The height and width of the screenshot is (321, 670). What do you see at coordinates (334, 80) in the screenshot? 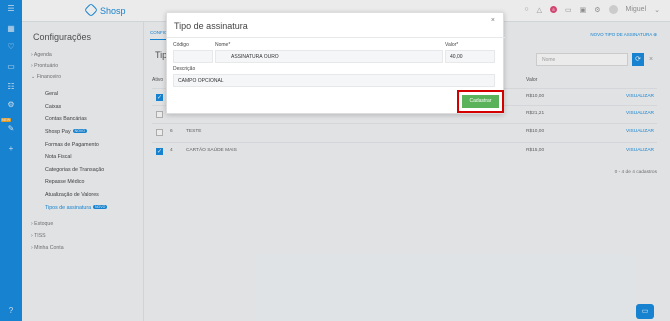
I see `description-field: CAMPO OPCIONAL` at bounding box center [334, 80].